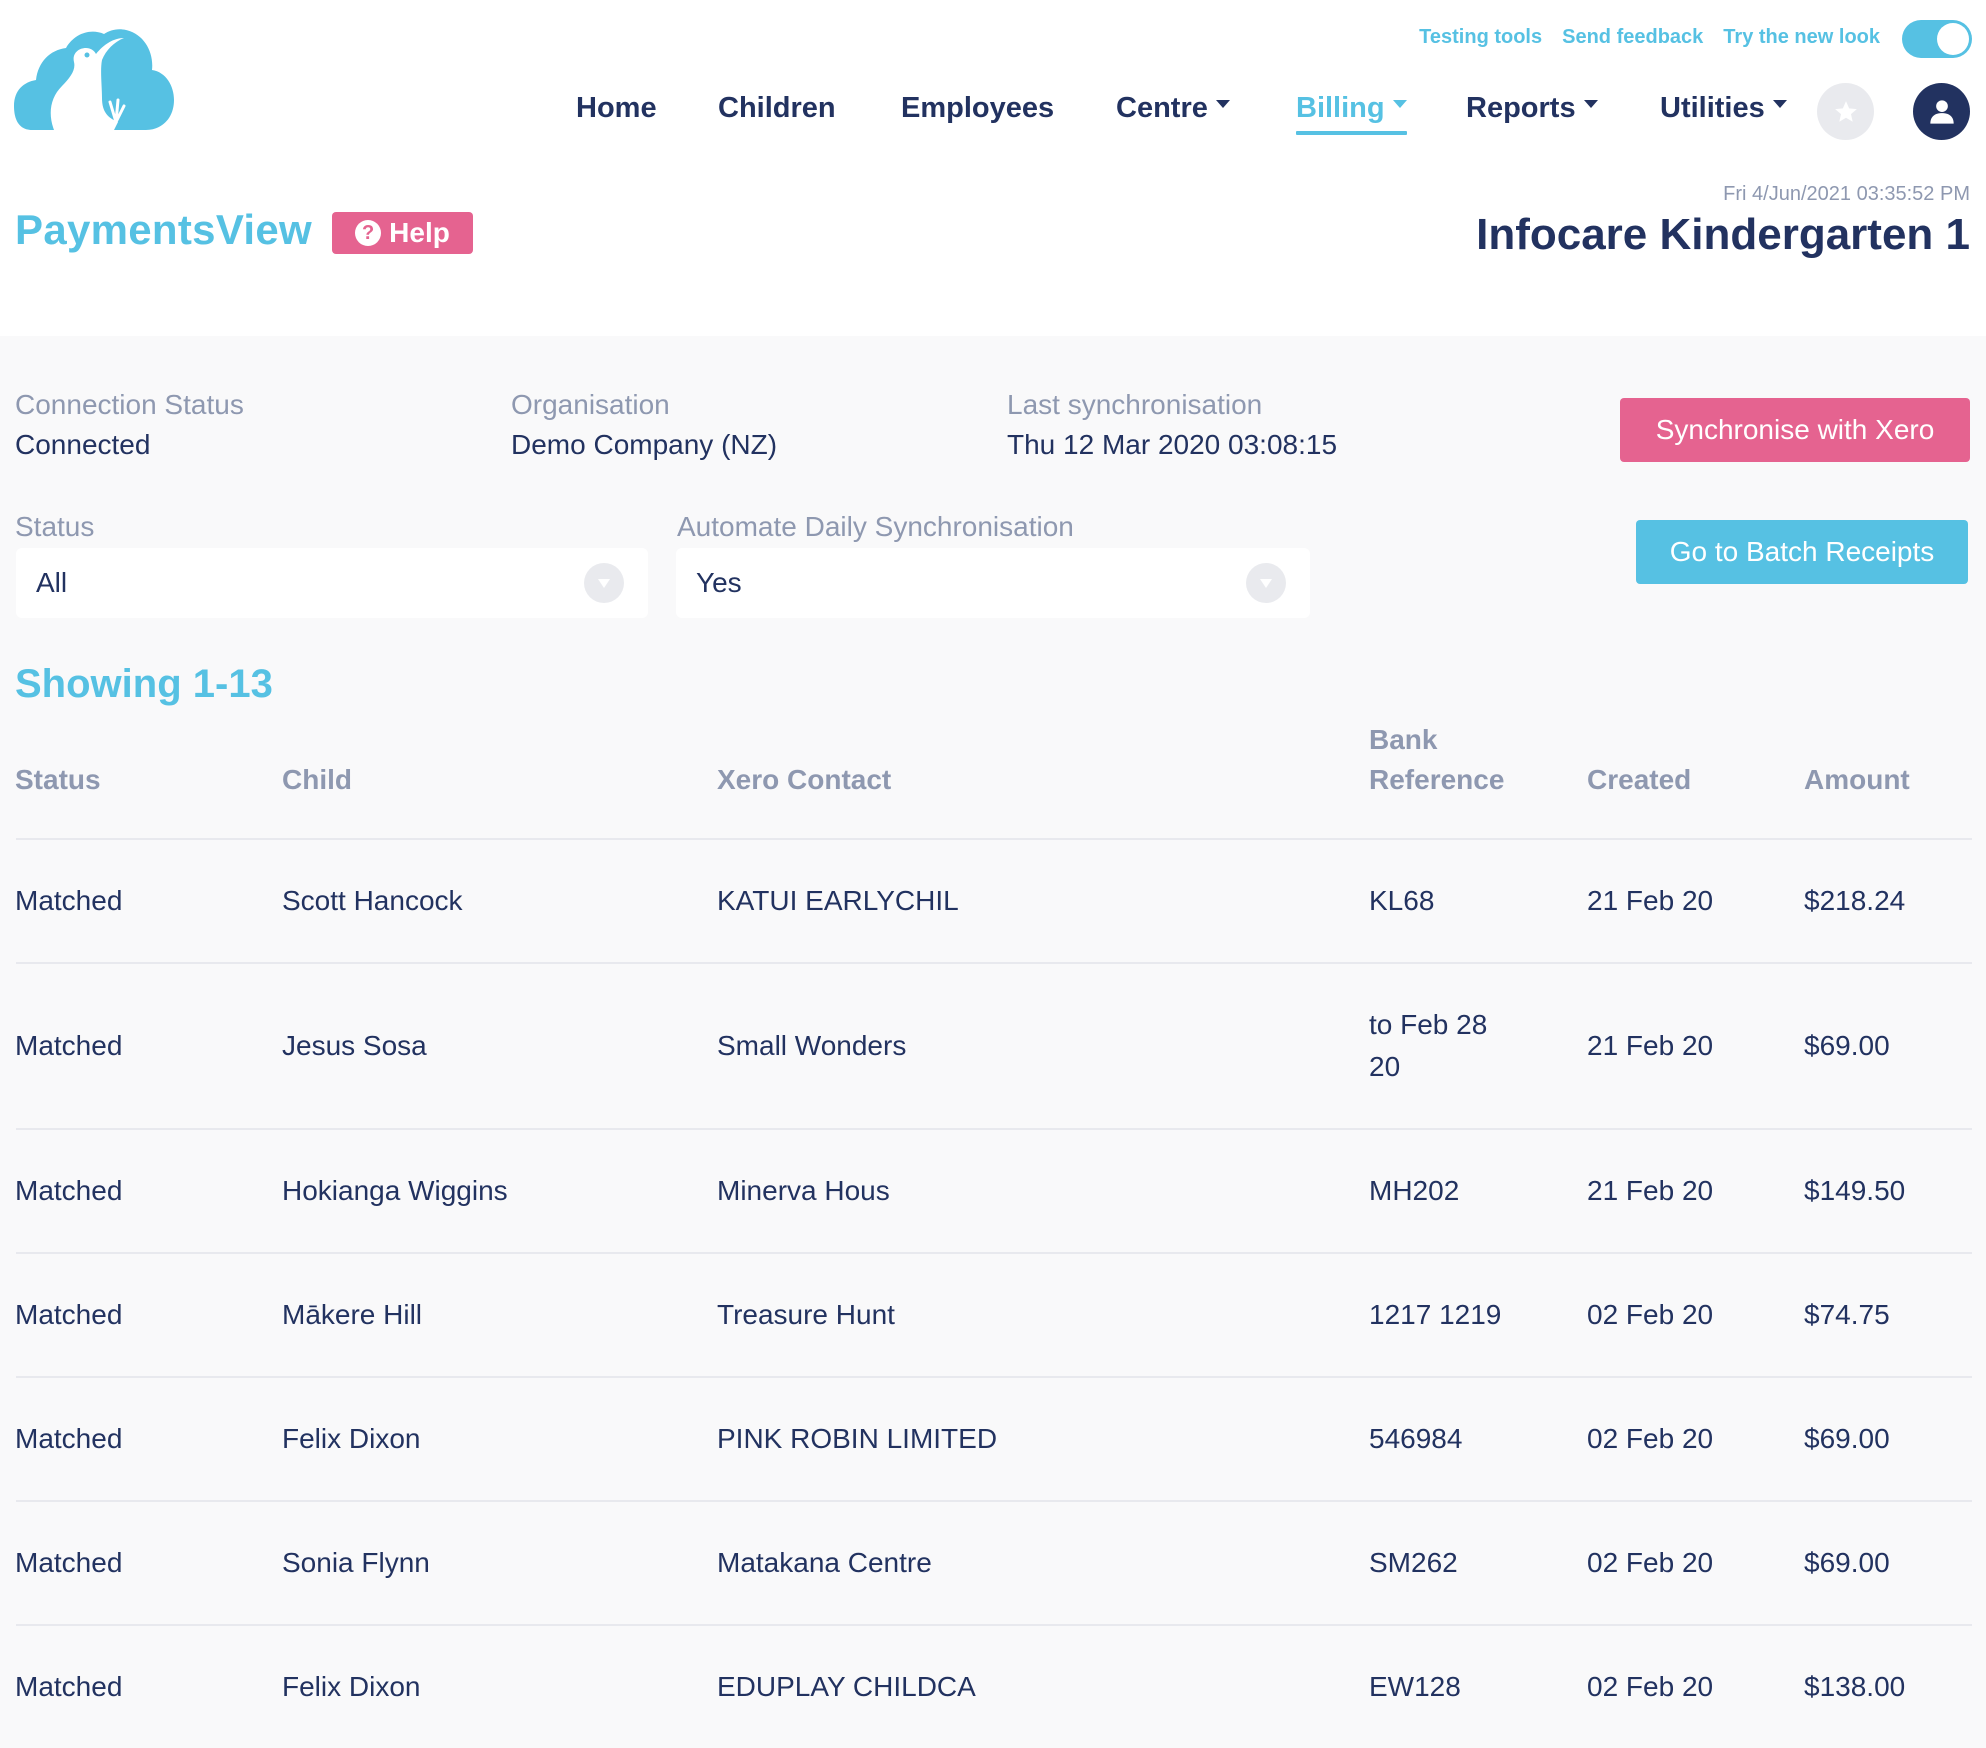 This screenshot has width=1986, height=1748. What do you see at coordinates (857, 1438) in the screenshot?
I see `cell-xero-contact: PINK ROBIN LIMITED` at bounding box center [857, 1438].